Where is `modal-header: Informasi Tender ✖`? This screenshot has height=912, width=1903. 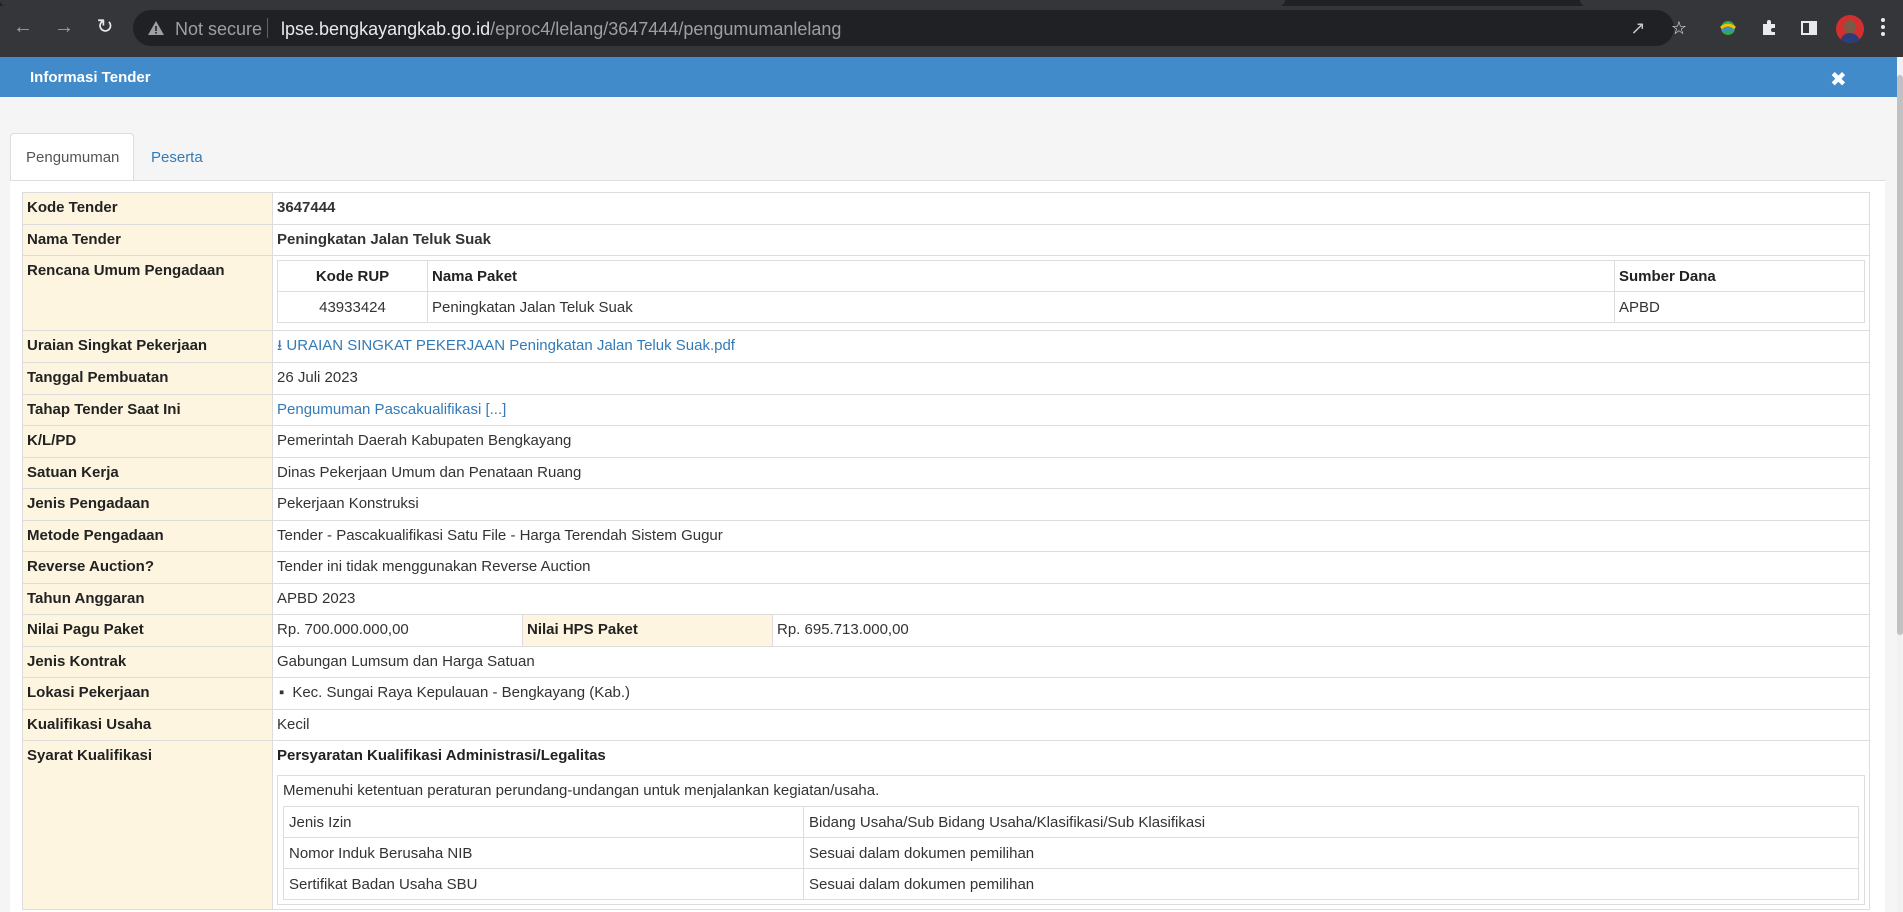 modal-header: Informasi Tender ✖ is located at coordinates (948, 77).